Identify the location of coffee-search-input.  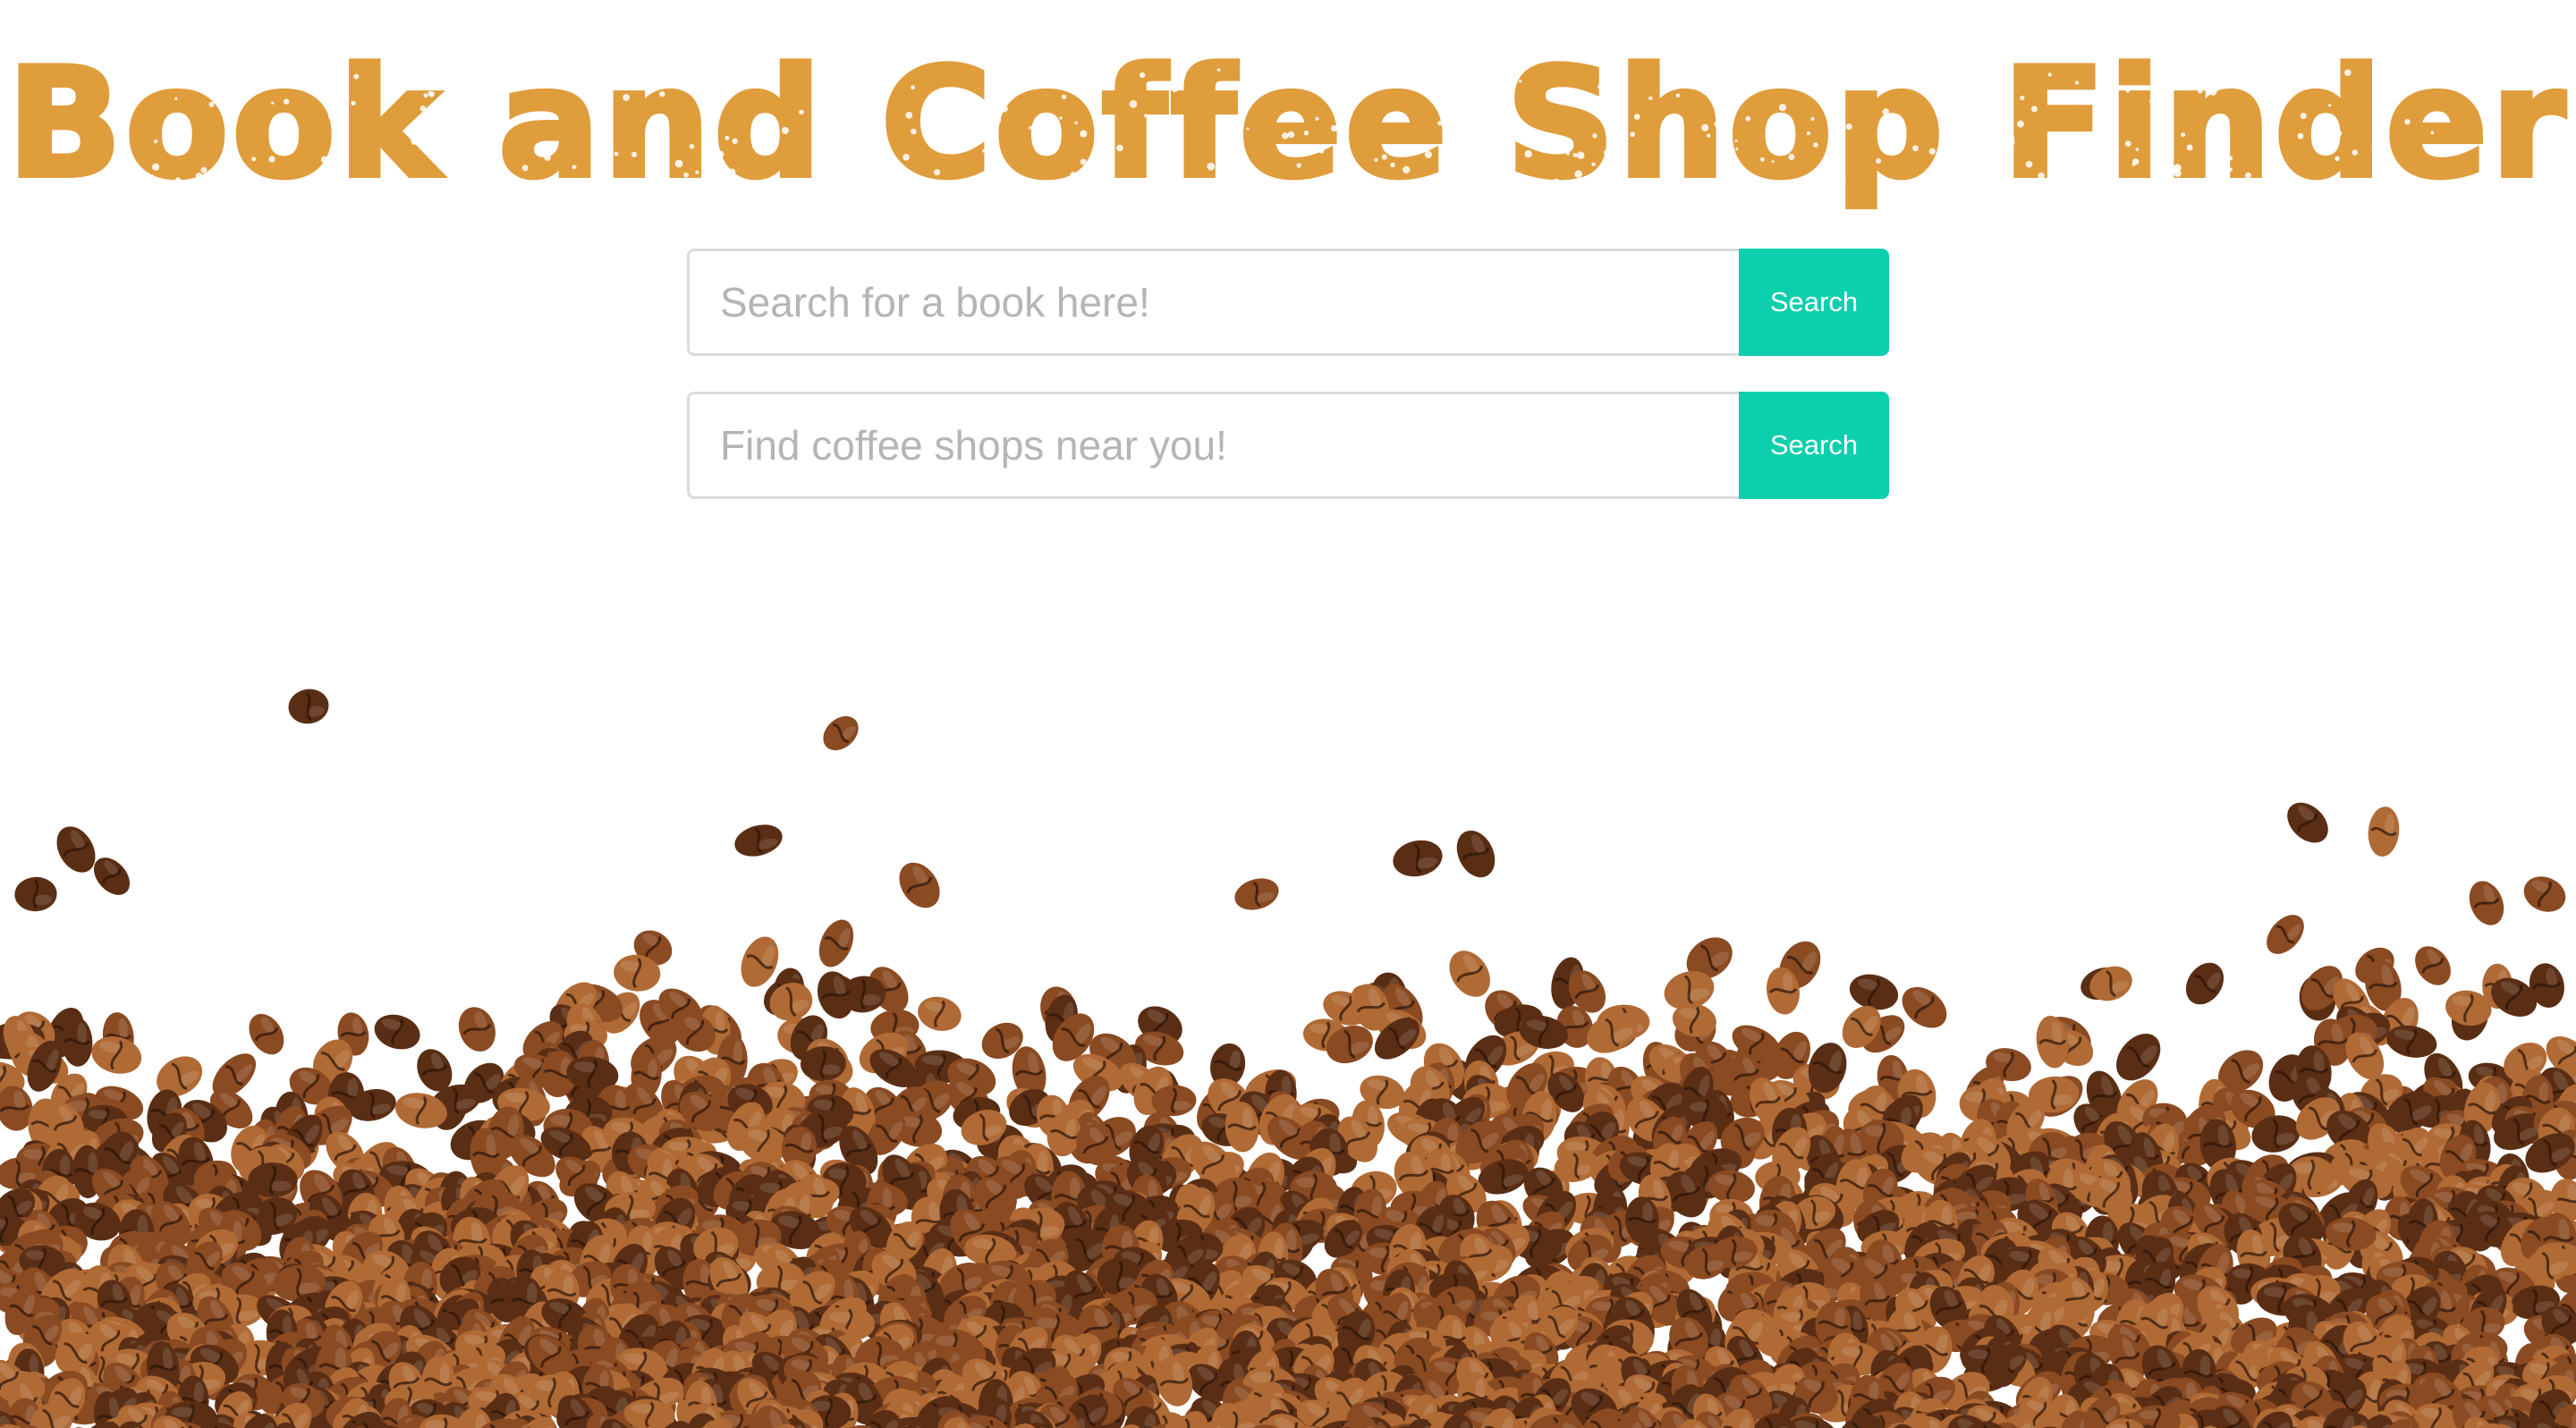
(1213, 445).